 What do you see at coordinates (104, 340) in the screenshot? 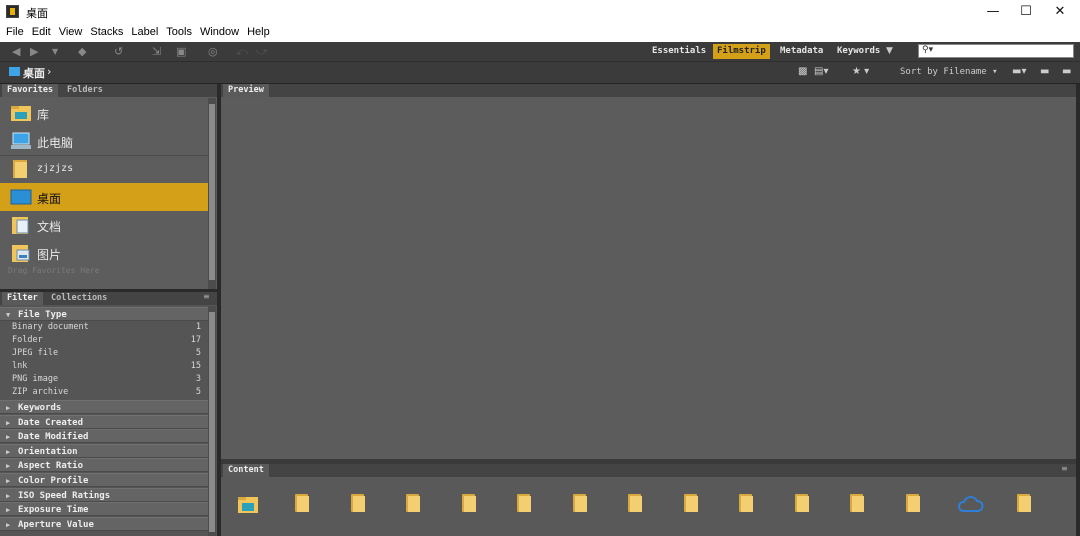
I see `filter-row: Folder 17` at bounding box center [104, 340].